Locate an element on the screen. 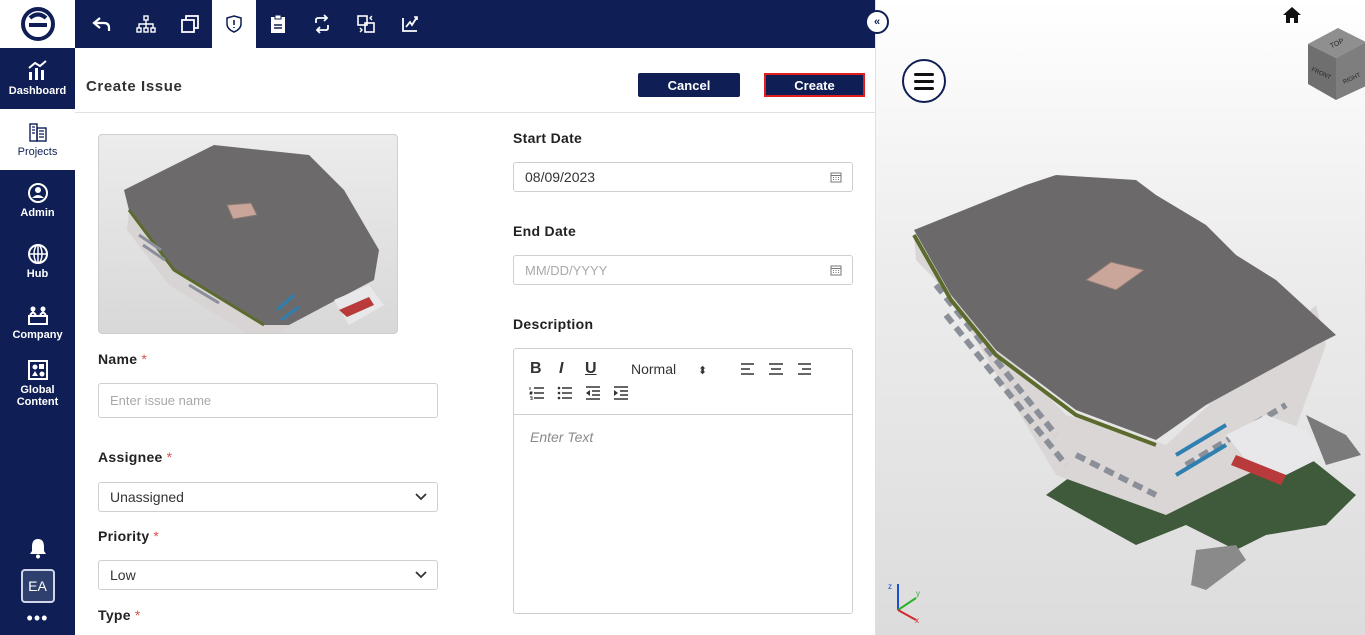 The image size is (1365, 635). italic-button: I is located at coordinates (561, 369).